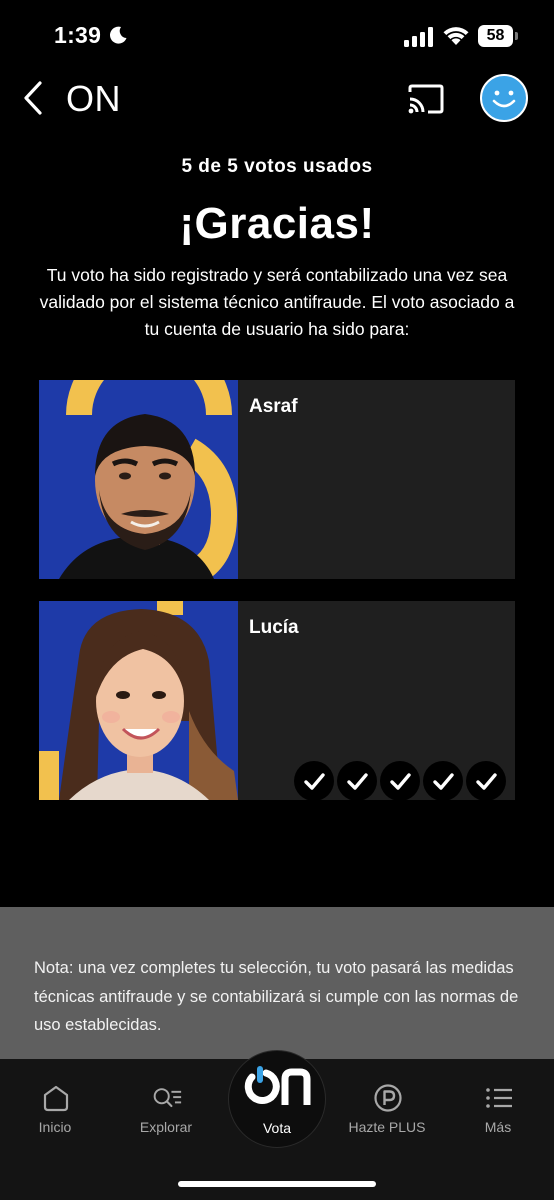  I want to click on candidate-name: Lucía, so click(274, 627).